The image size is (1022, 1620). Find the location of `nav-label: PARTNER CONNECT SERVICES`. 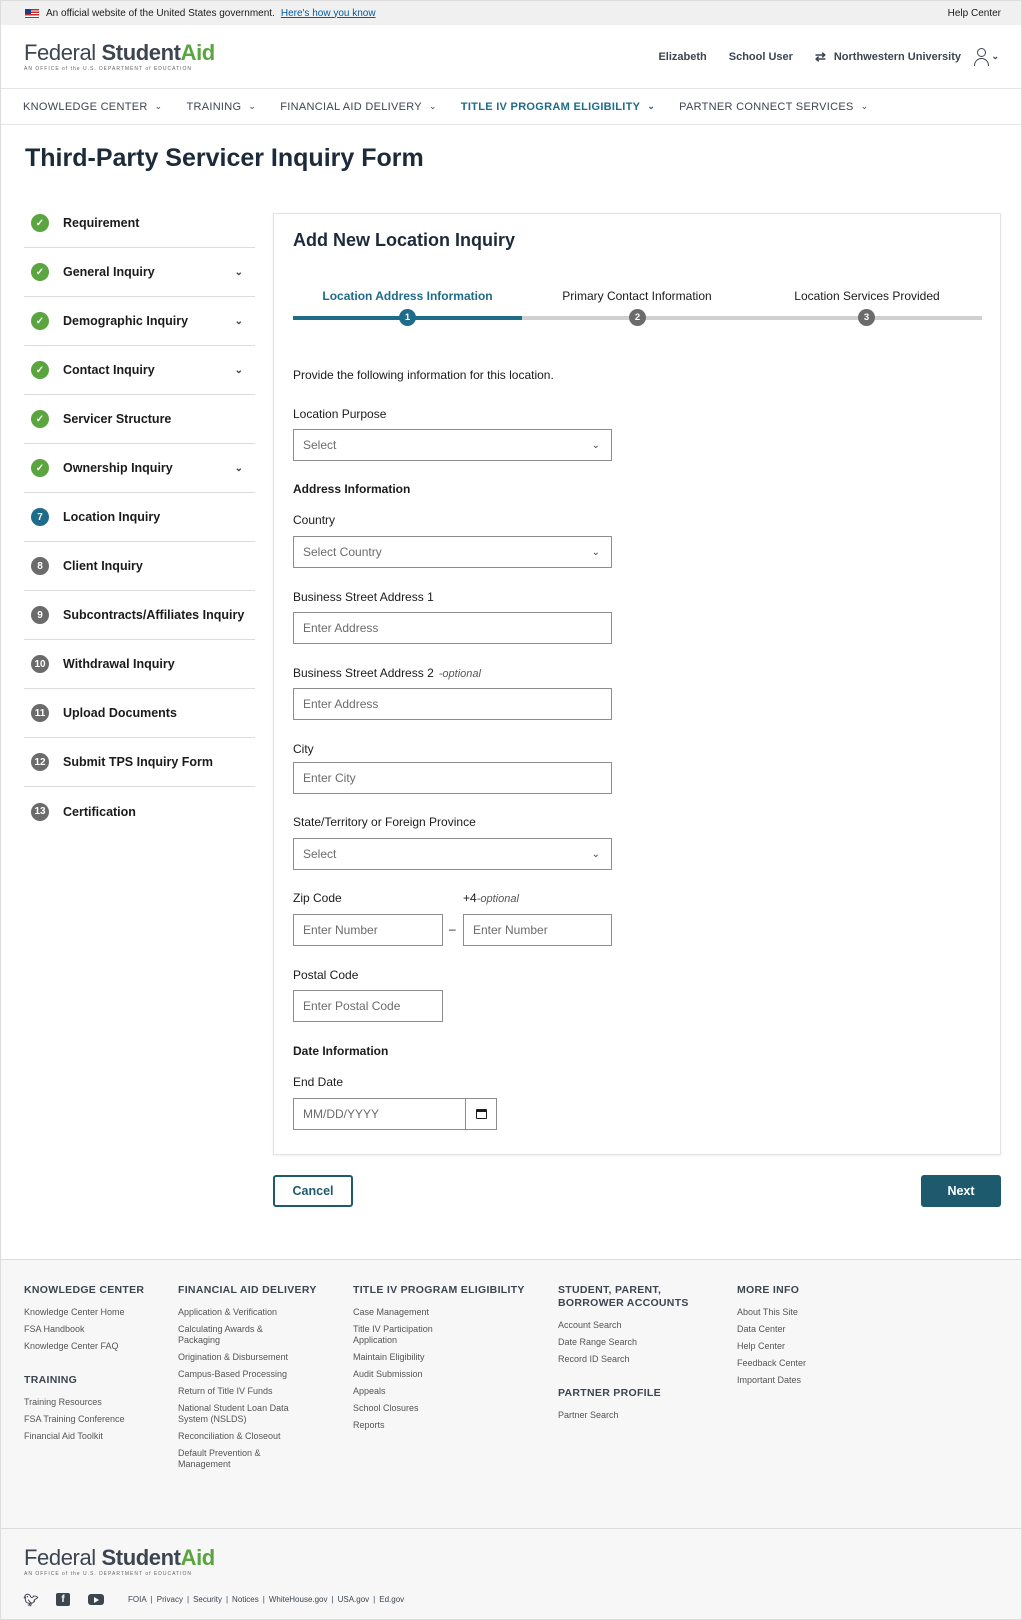

nav-label: PARTNER CONNECT SERVICES is located at coordinates (766, 106).